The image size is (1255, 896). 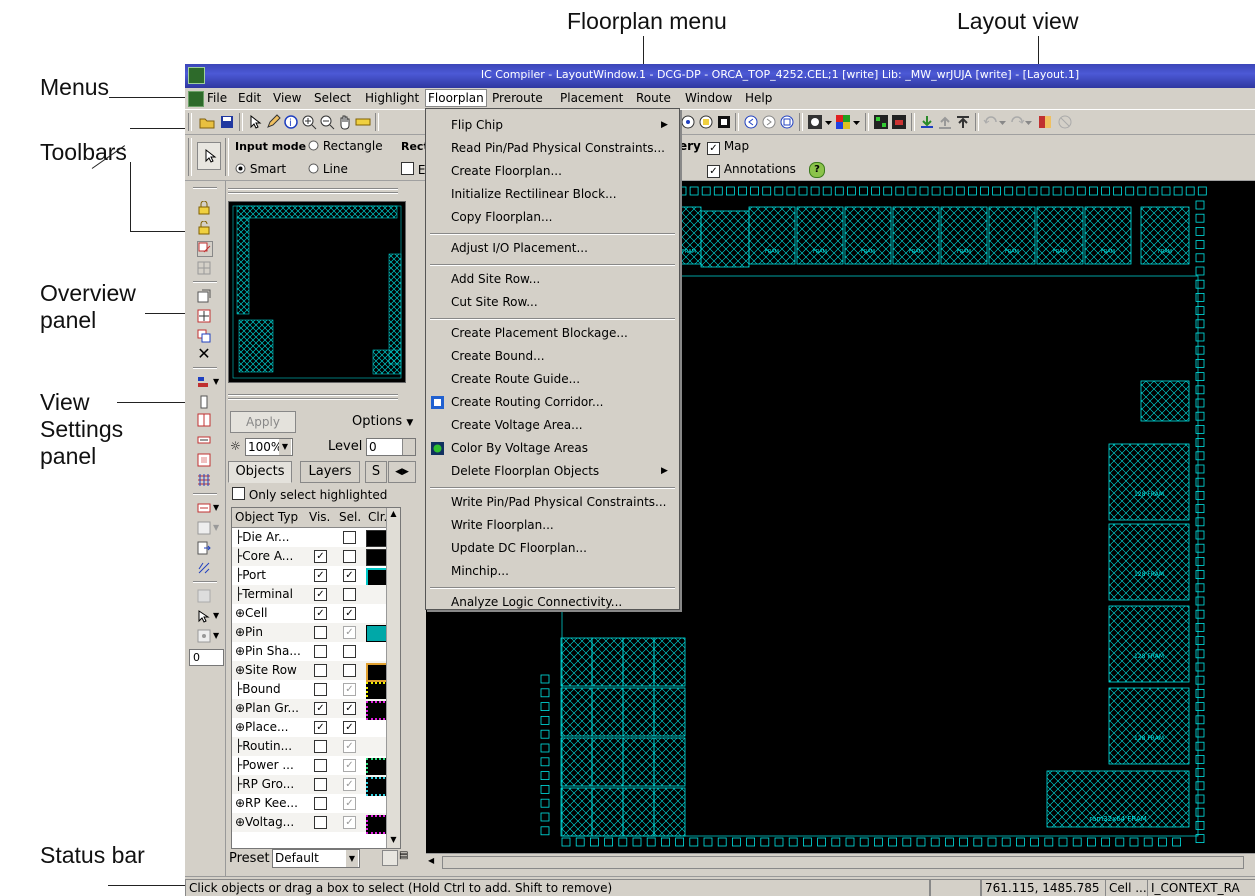 What do you see at coordinates (316, 632) in the screenshot?
I see `table-row: ⊕Pin ✓` at bounding box center [316, 632].